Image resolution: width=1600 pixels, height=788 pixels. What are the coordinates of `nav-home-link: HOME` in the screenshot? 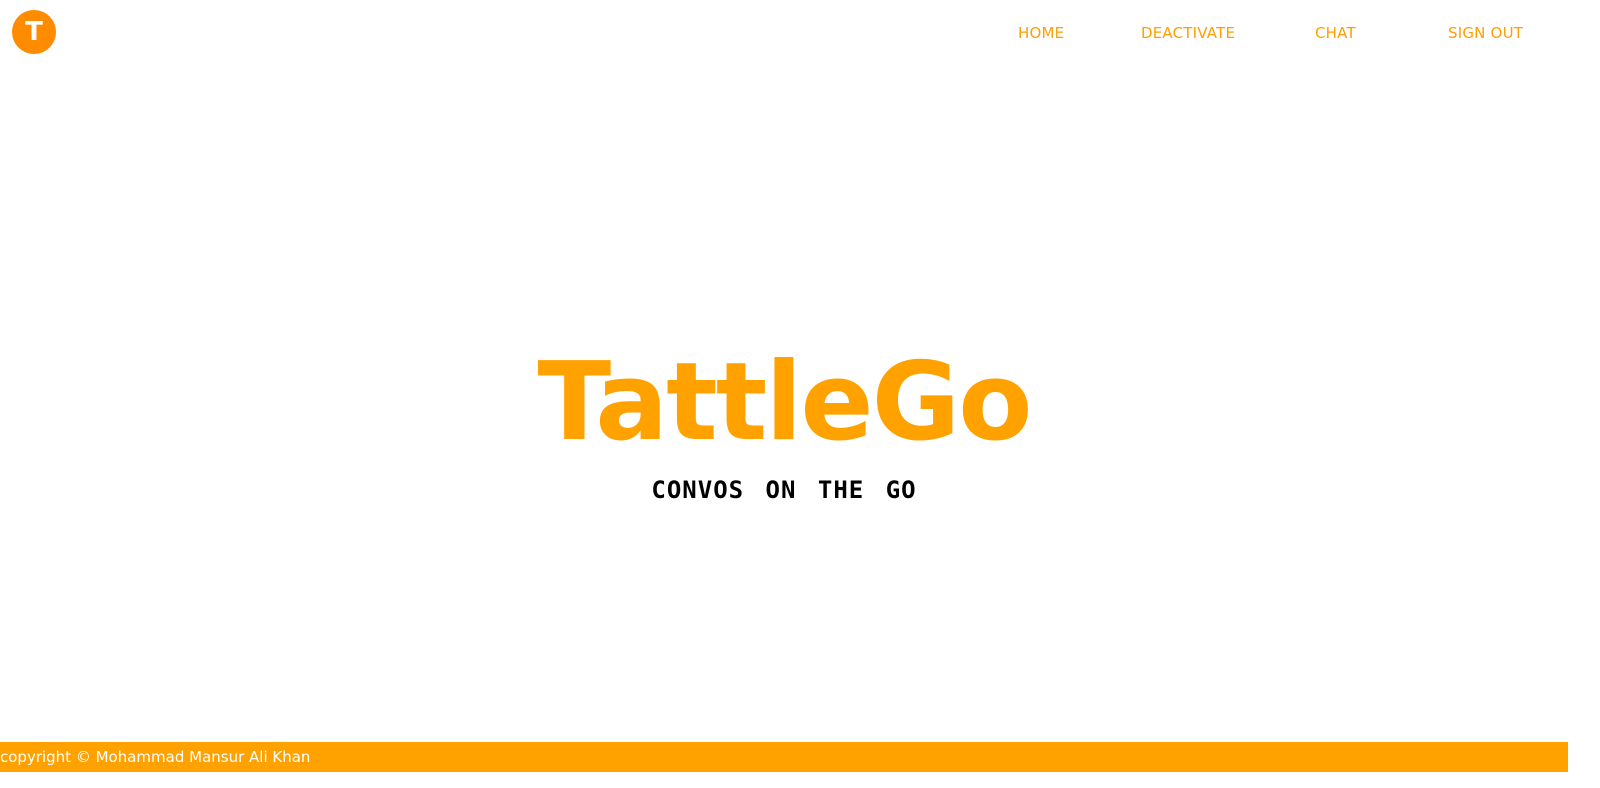 It's located at (1041, 33).